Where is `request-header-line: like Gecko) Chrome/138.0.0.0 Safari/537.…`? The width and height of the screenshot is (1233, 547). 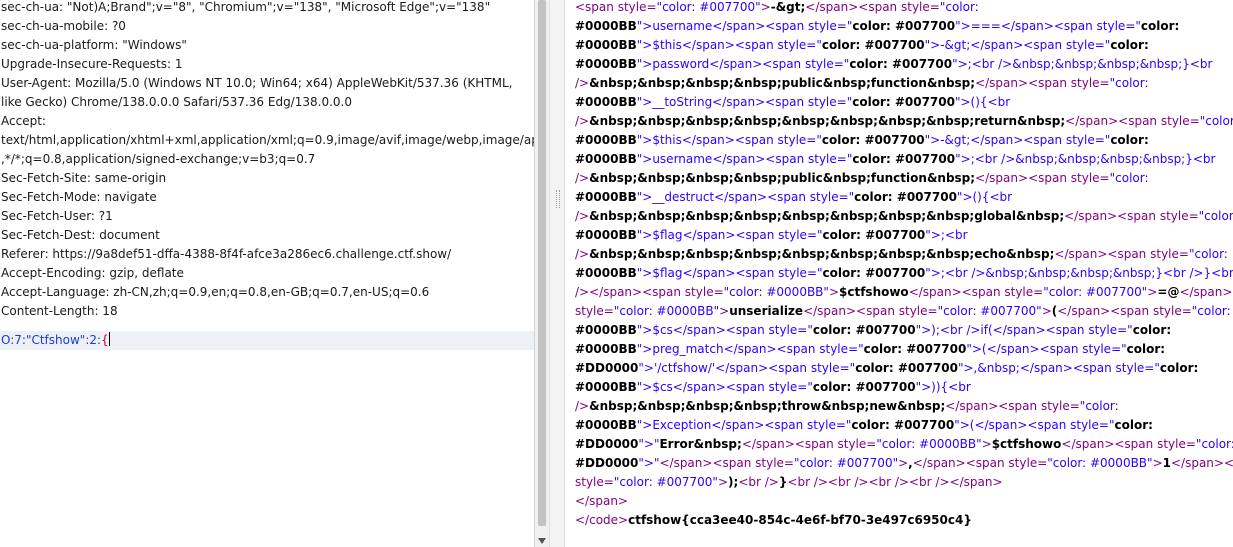
request-header-line: like Gecko) Chrome/138.0.0.0 Safari/537.… is located at coordinates (176, 102).